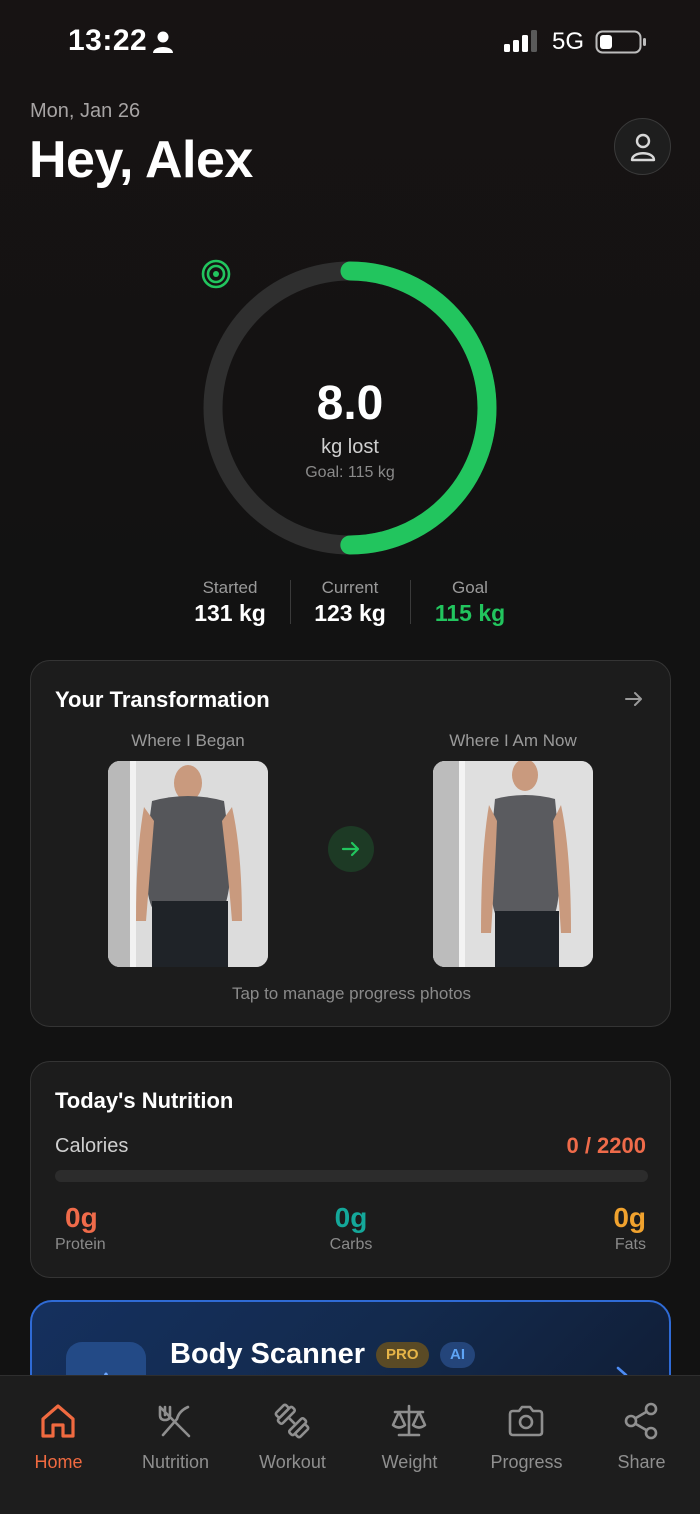 The image size is (700, 1514). What do you see at coordinates (58, 1421) in the screenshot?
I see `home-icon` at bounding box center [58, 1421].